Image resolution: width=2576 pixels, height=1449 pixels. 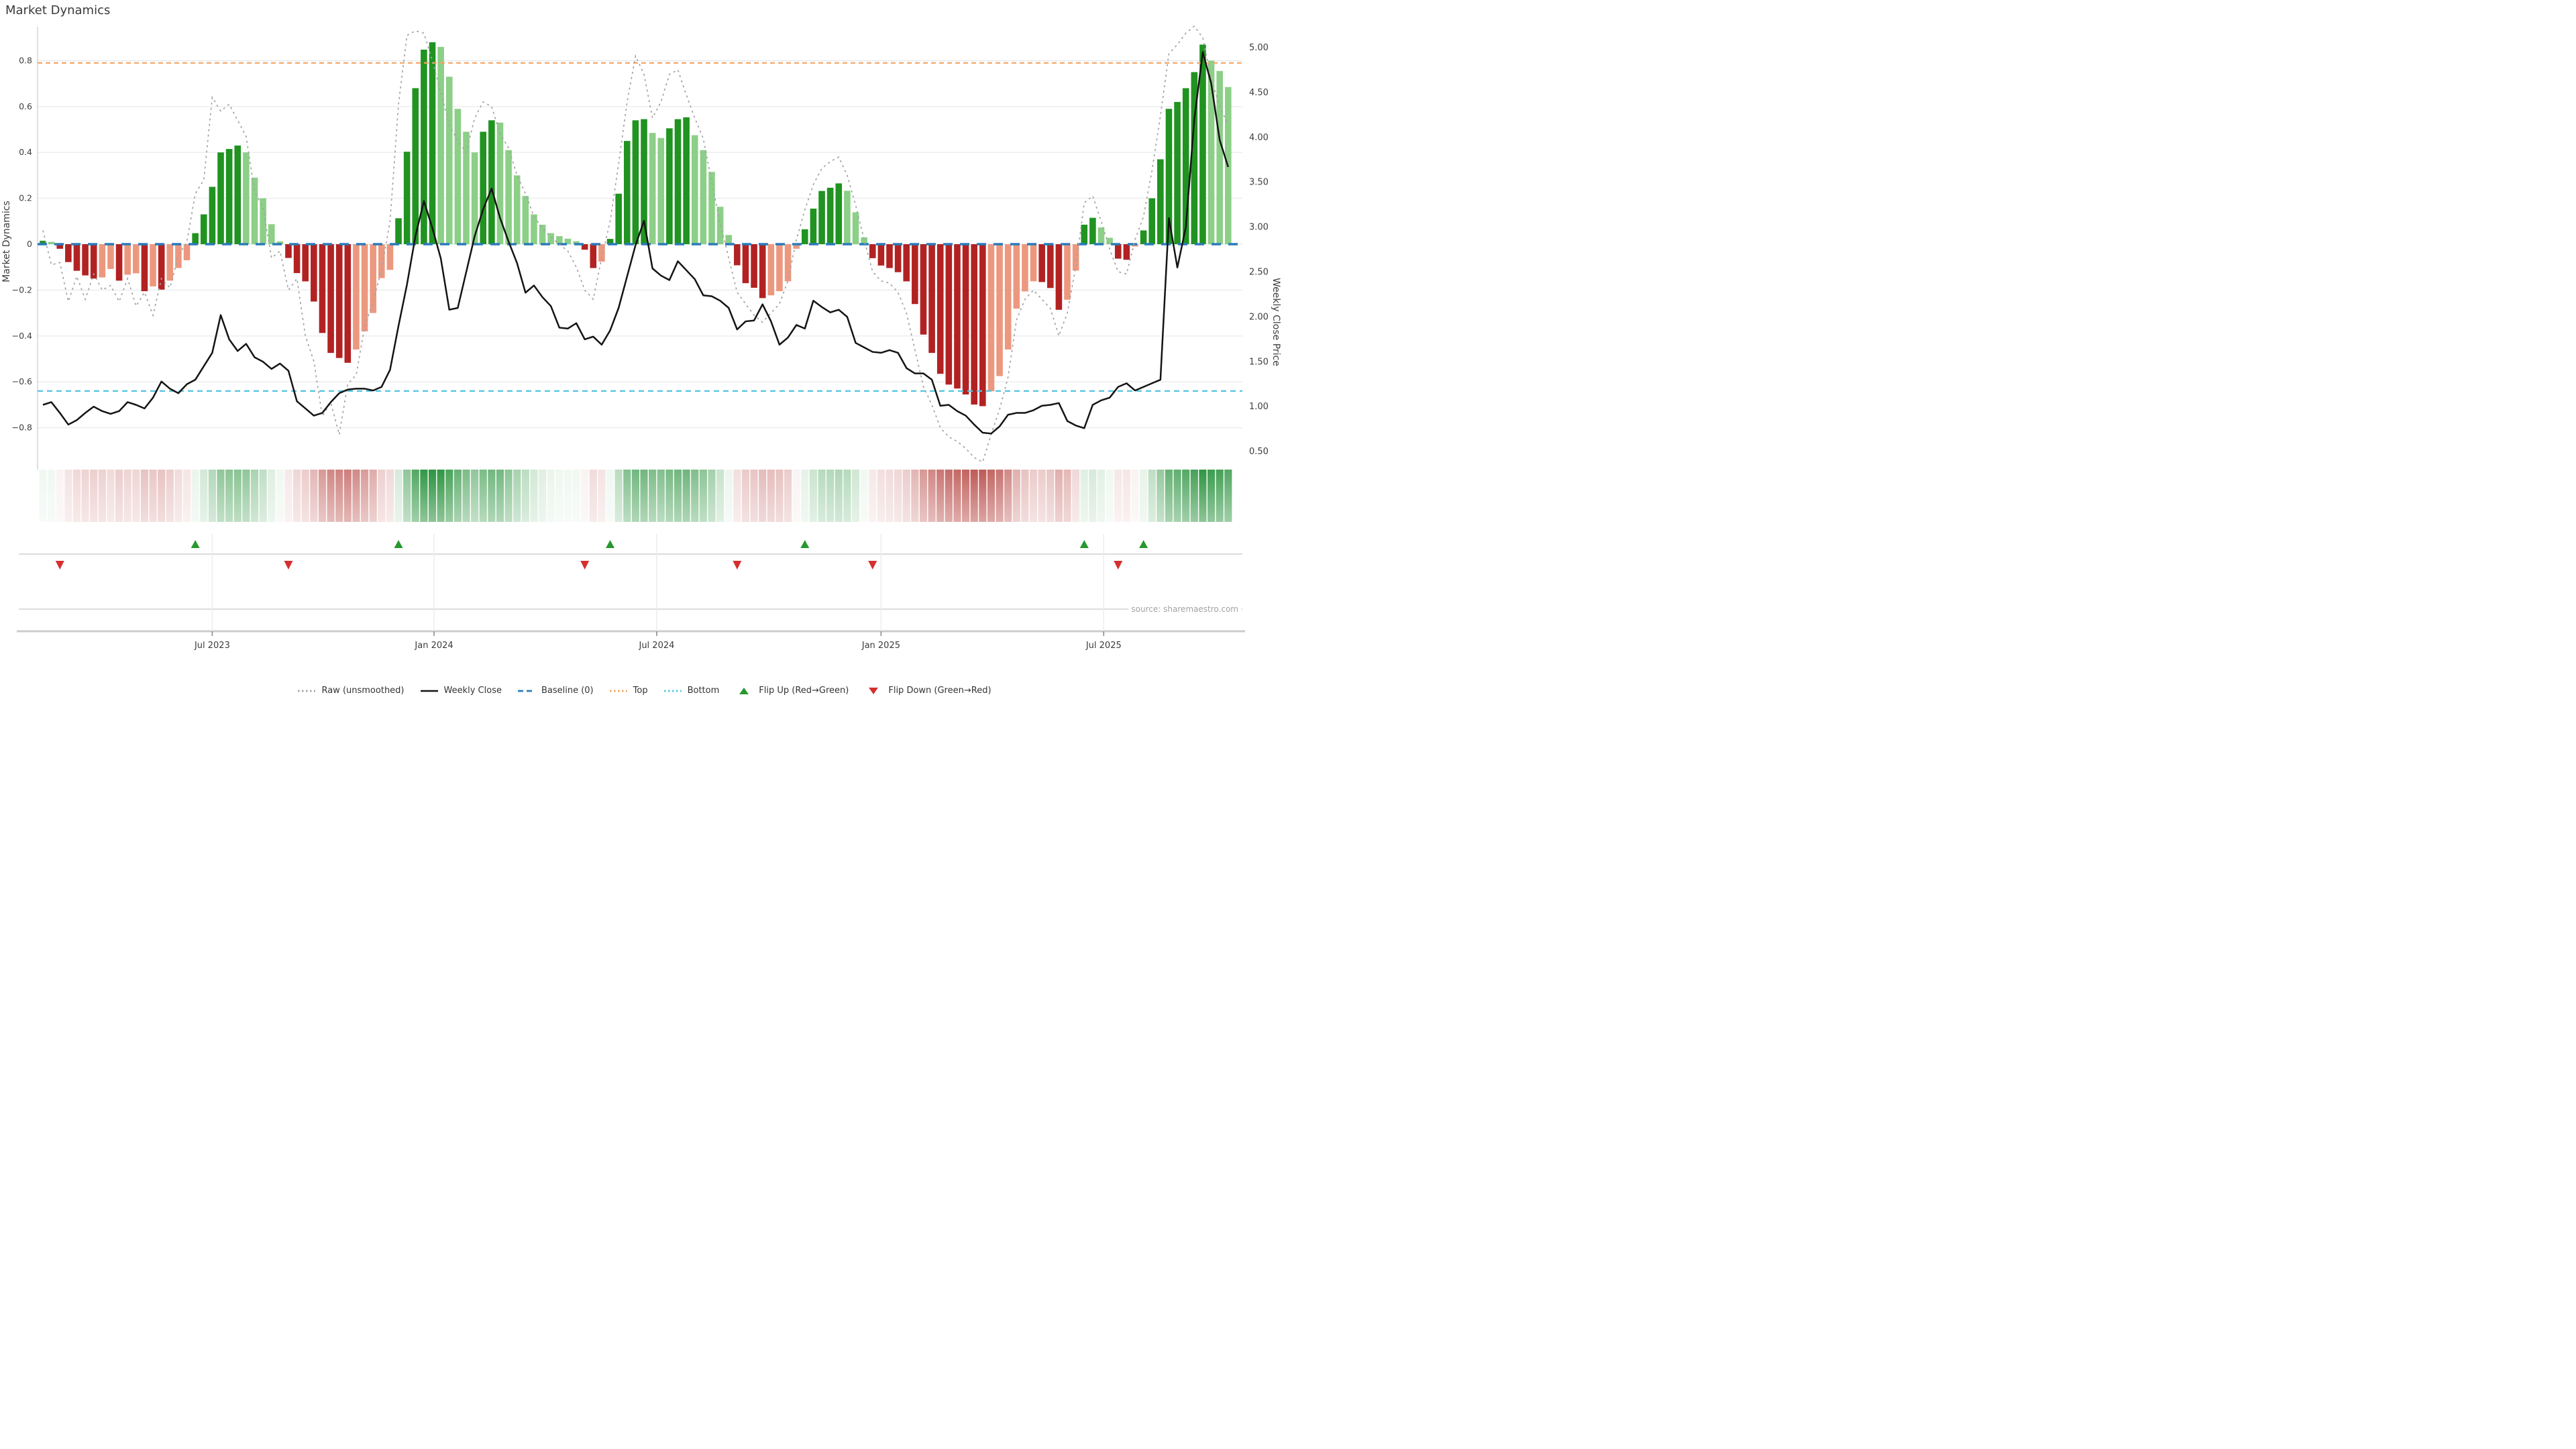 What do you see at coordinates (628, 691) in the screenshot?
I see `legend-item: Top` at bounding box center [628, 691].